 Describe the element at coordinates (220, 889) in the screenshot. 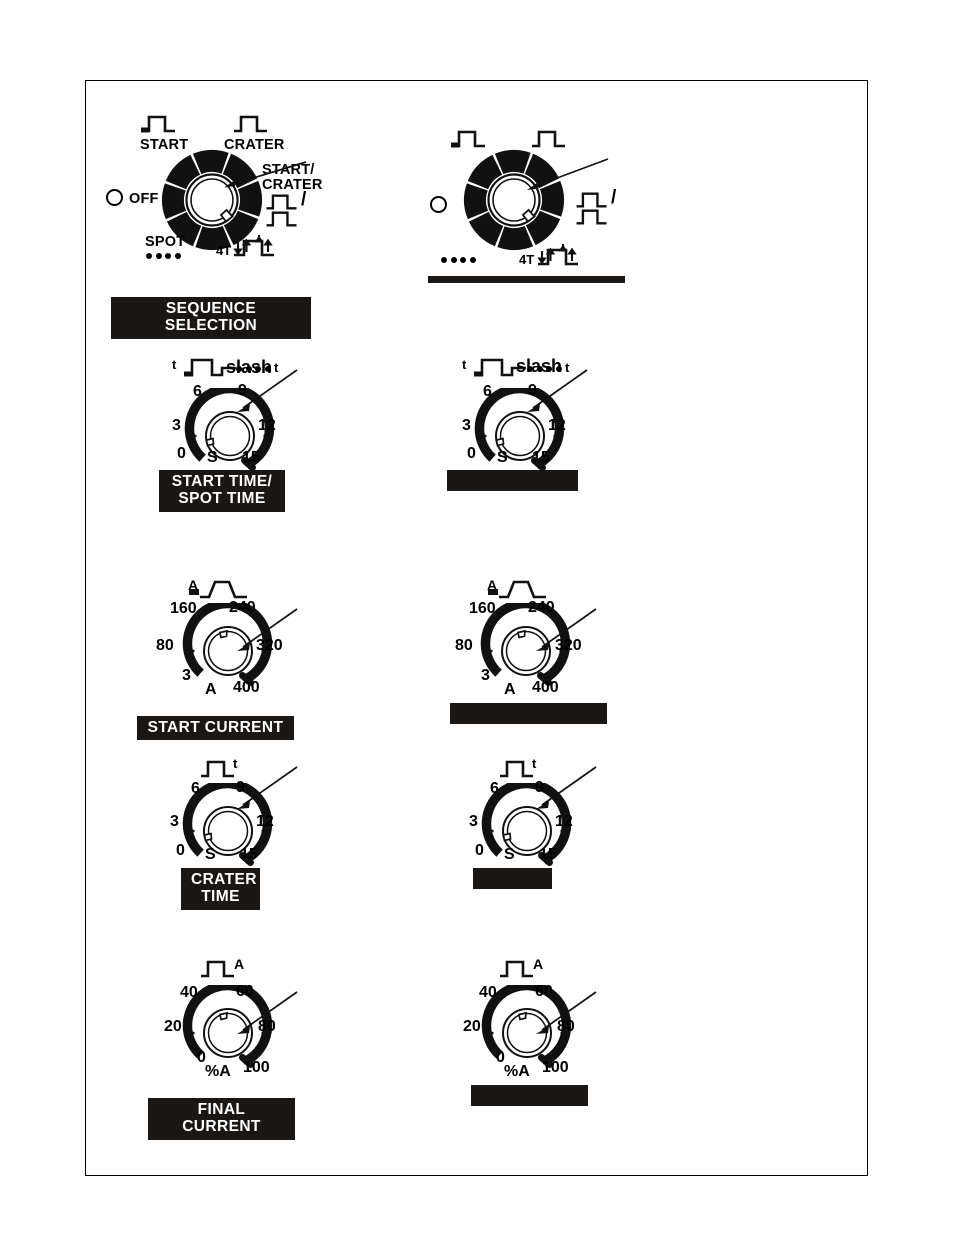

I see `caption-crater-time: CRATER TIME` at that location.